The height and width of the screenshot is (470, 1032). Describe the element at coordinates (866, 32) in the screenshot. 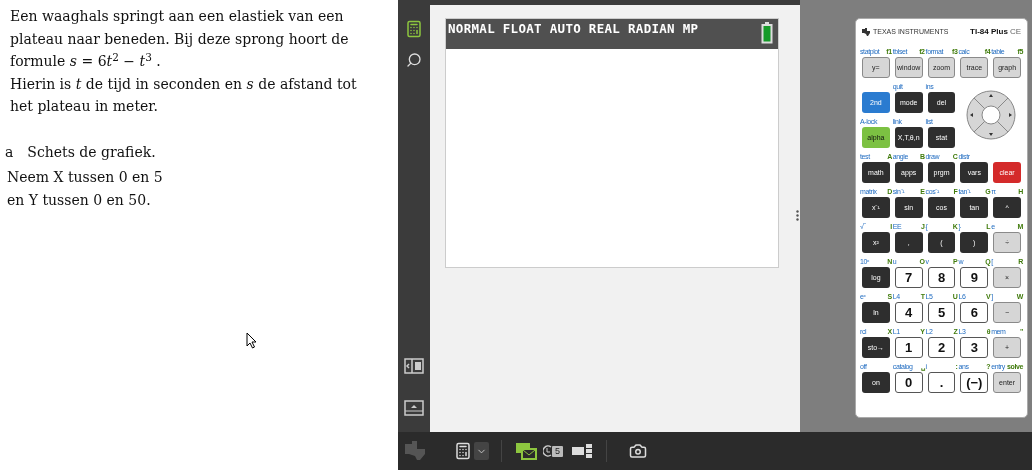

I see `texas-logo-icon` at that location.